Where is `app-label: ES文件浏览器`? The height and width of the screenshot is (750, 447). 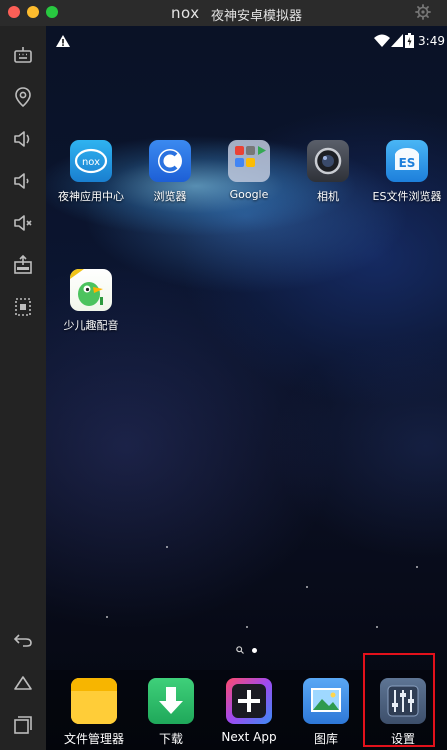
app-label: ES文件浏览器 is located at coordinates (407, 196).